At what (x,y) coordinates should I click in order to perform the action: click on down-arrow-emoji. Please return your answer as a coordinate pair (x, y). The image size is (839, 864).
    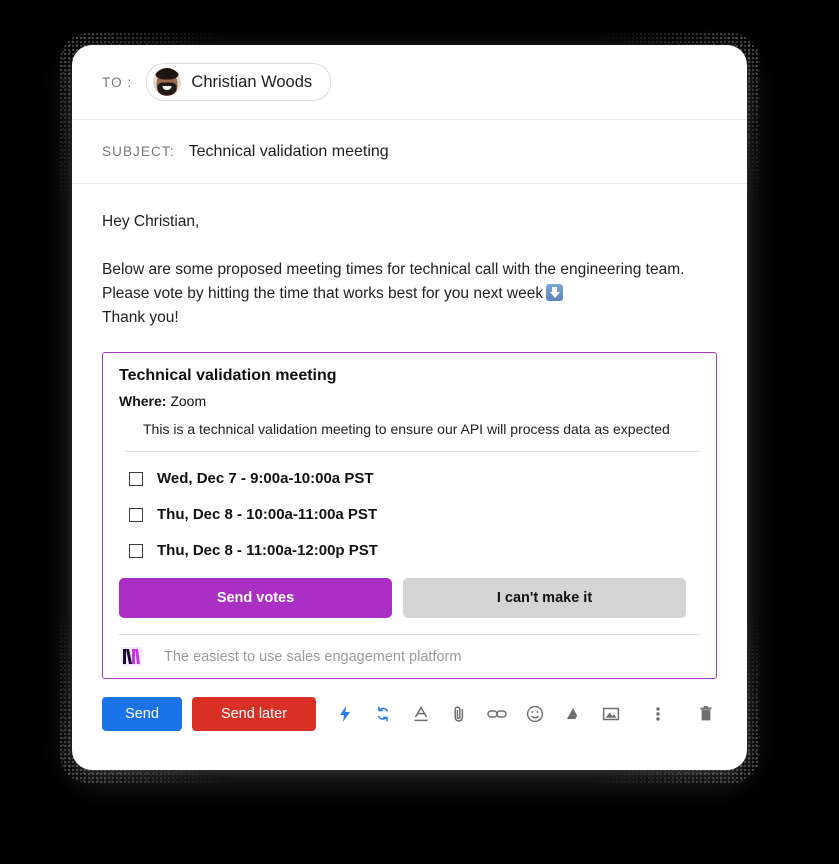
    Looking at the image, I should click on (555, 292).